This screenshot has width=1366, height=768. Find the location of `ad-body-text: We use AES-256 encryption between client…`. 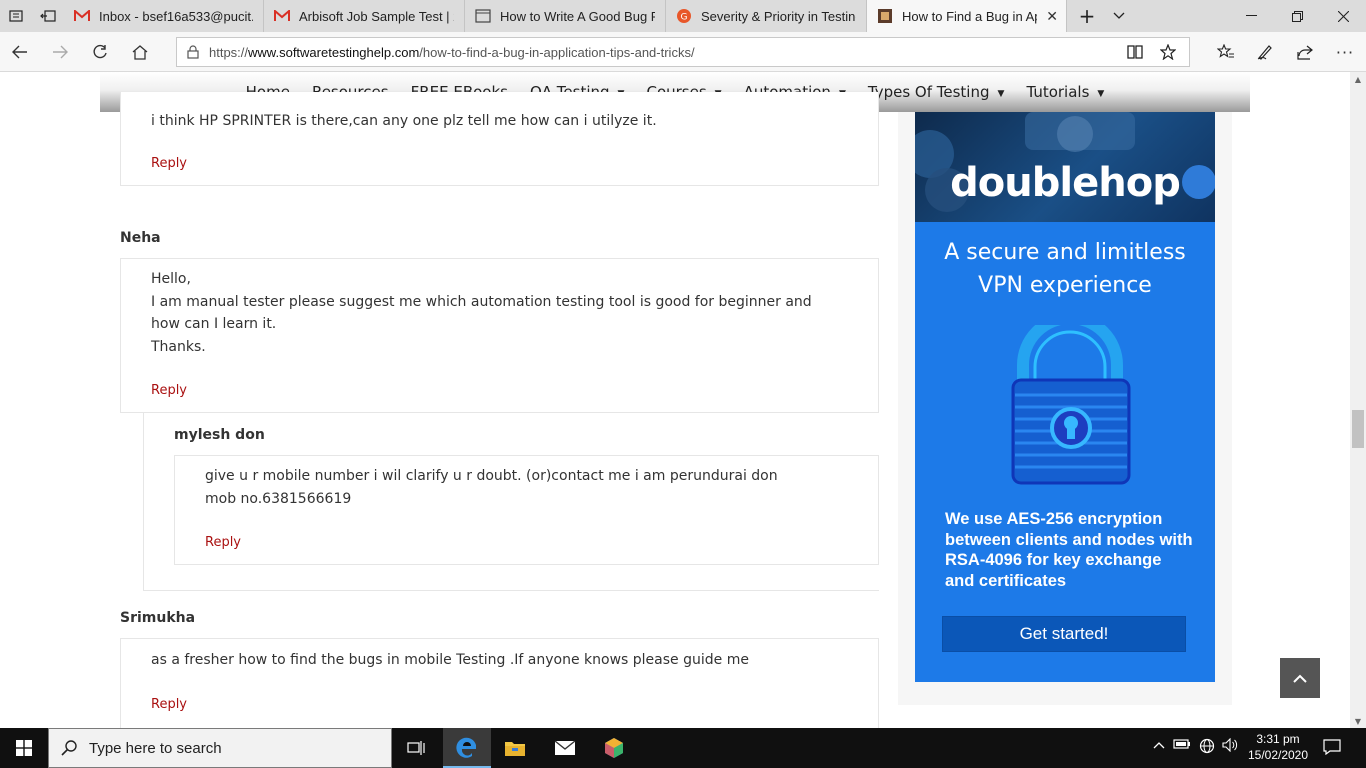

ad-body-text: We use AES-256 encryption between client… is located at coordinates (1069, 550).